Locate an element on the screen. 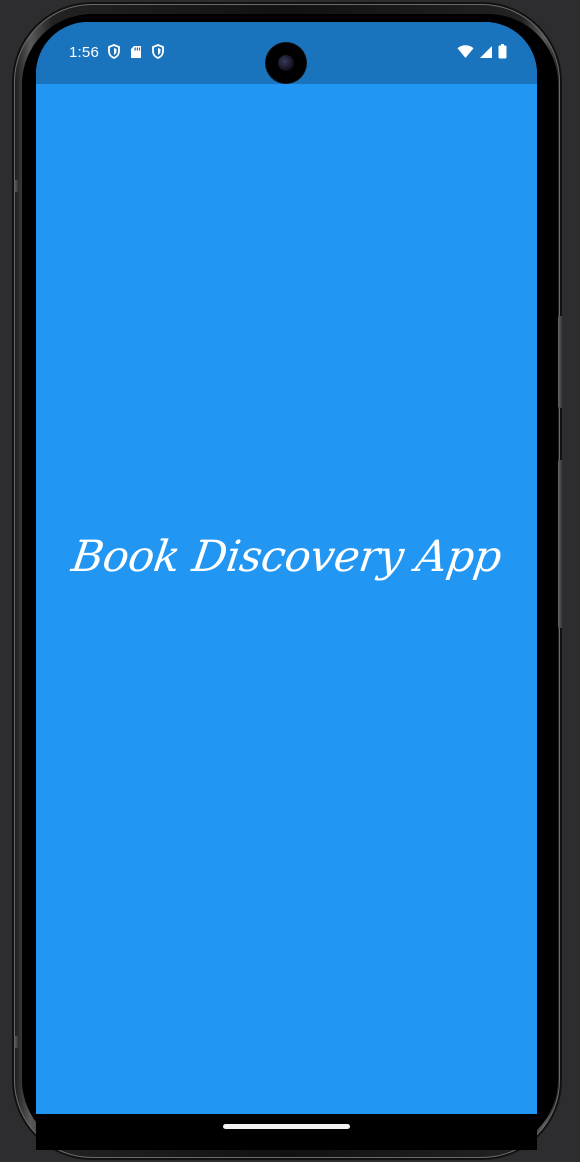 Image resolution: width=580 pixels, height=1162 pixels. status-notification-icons is located at coordinates (136, 54).